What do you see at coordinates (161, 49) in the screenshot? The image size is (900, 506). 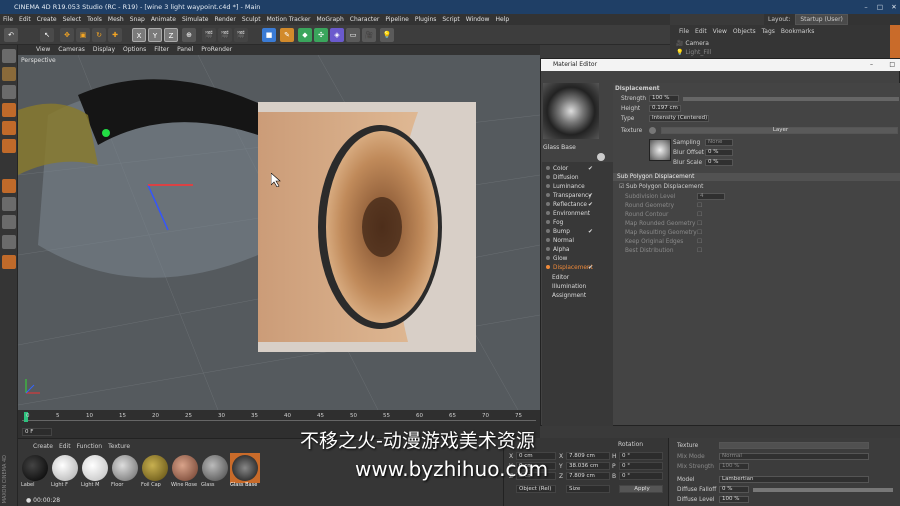 I see `vp-menu-filter: Filter` at bounding box center [161, 49].